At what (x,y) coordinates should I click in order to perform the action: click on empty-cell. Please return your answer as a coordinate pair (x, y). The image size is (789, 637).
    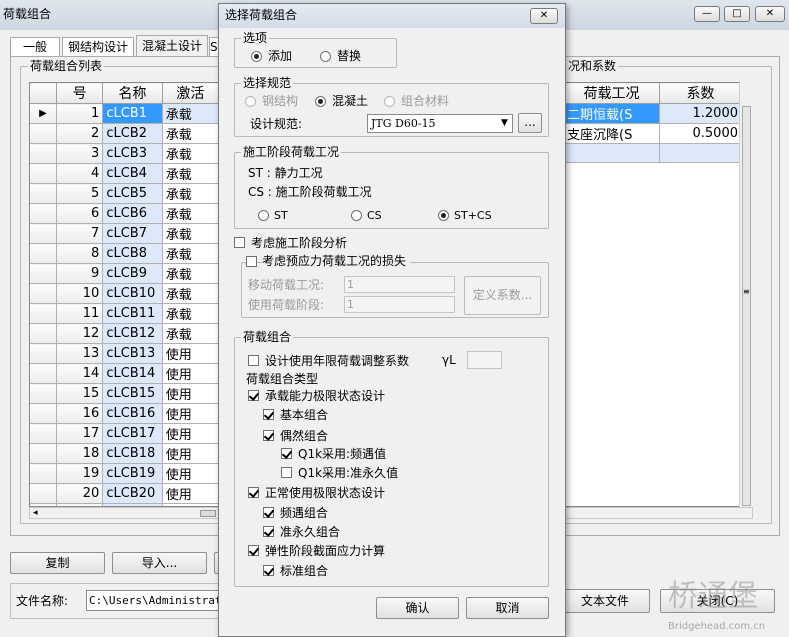
    Looking at the image, I should click on (700, 153).